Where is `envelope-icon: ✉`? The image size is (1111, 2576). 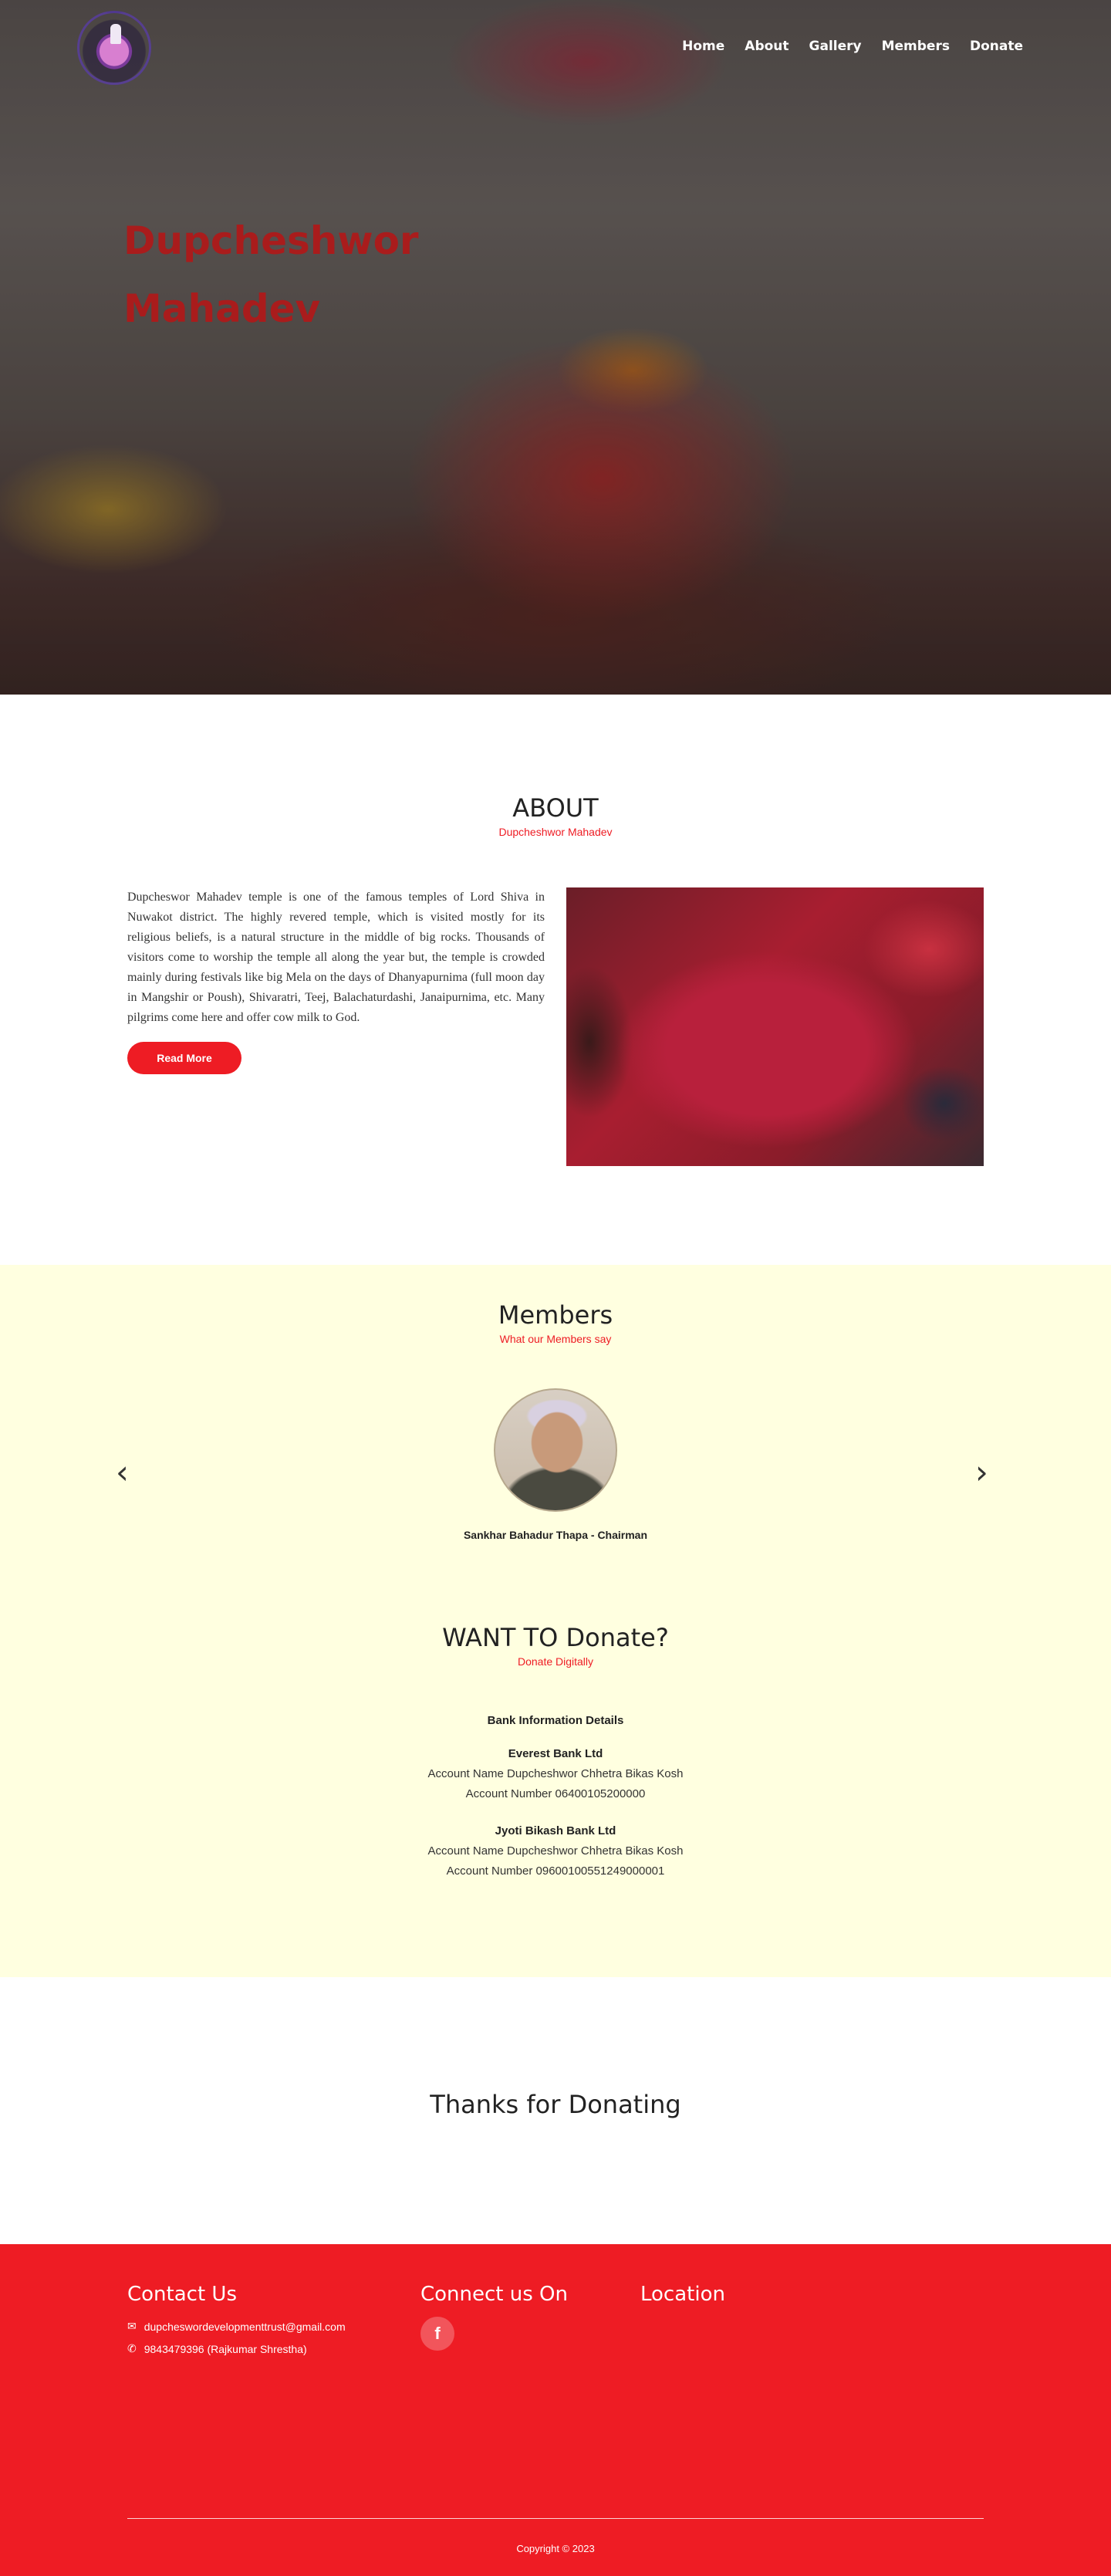
envelope-icon: ✉ is located at coordinates (132, 2326).